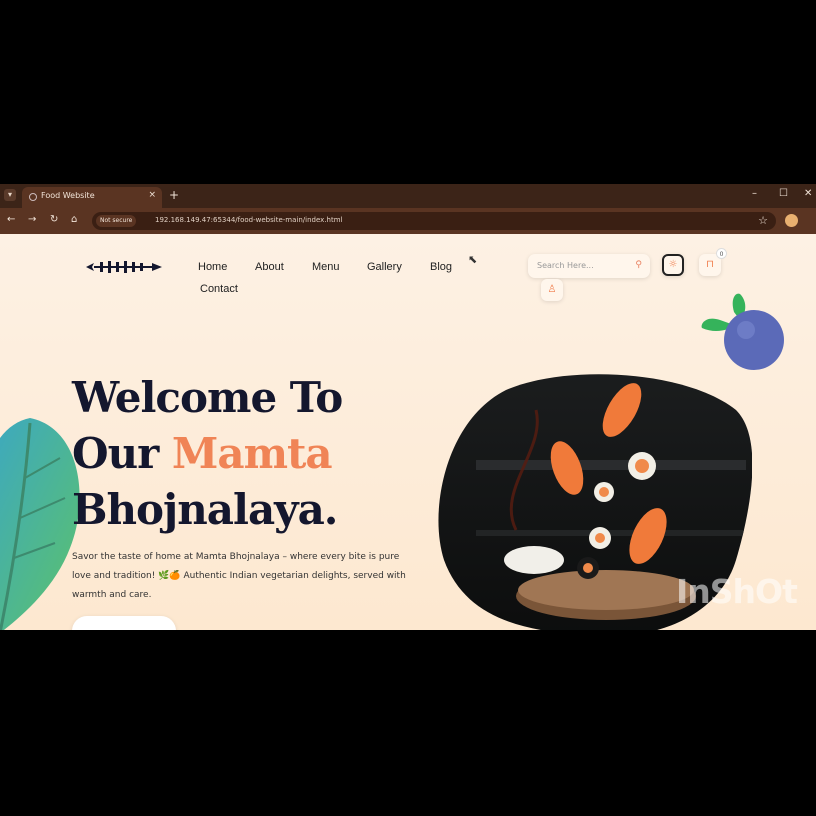  What do you see at coordinates (721, 253) in the screenshot?
I see `cart-count-badge: 0` at bounding box center [721, 253].